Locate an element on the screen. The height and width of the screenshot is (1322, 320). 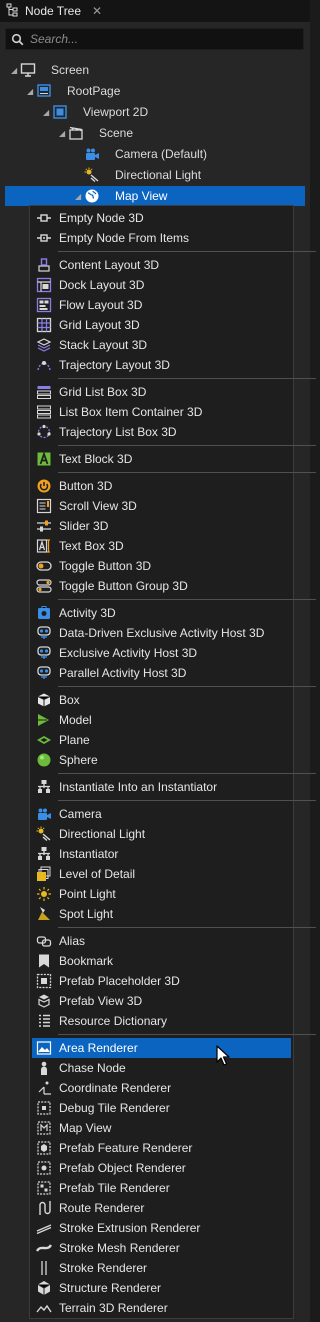
menu-item-directional-light: Directional Light is located at coordinates (161, 834).